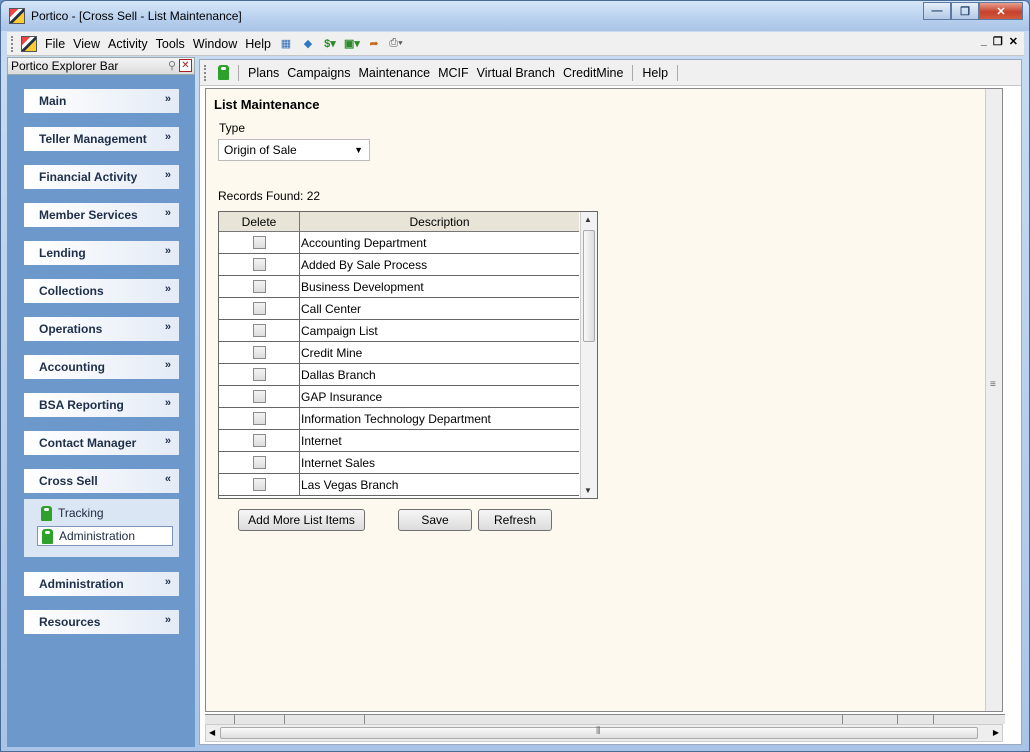  What do you see at coordinates (263, 73) in the screenshot?
I see `toolbar-plans: Plans` at bounding box center [263, 73].